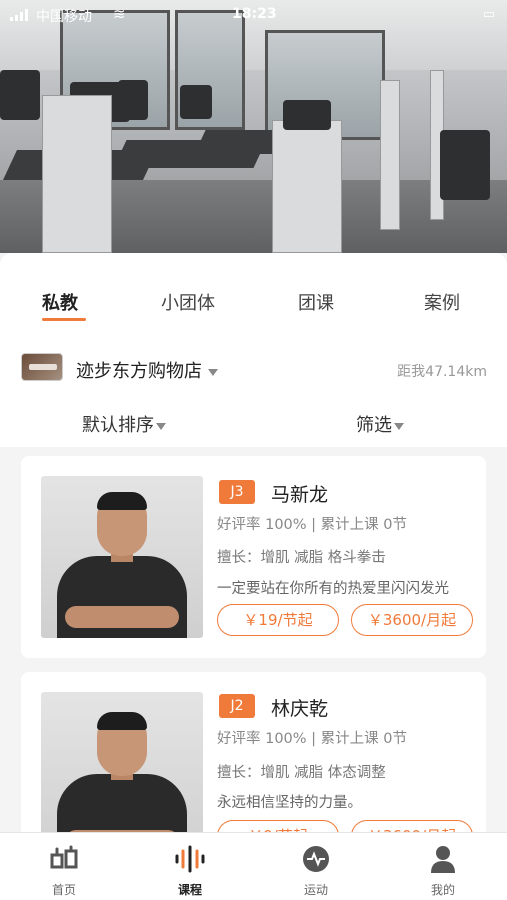 The image size is (507, 900). I want to click on store-name-dropdown: 迹步东方购物店, so click(147, 370).